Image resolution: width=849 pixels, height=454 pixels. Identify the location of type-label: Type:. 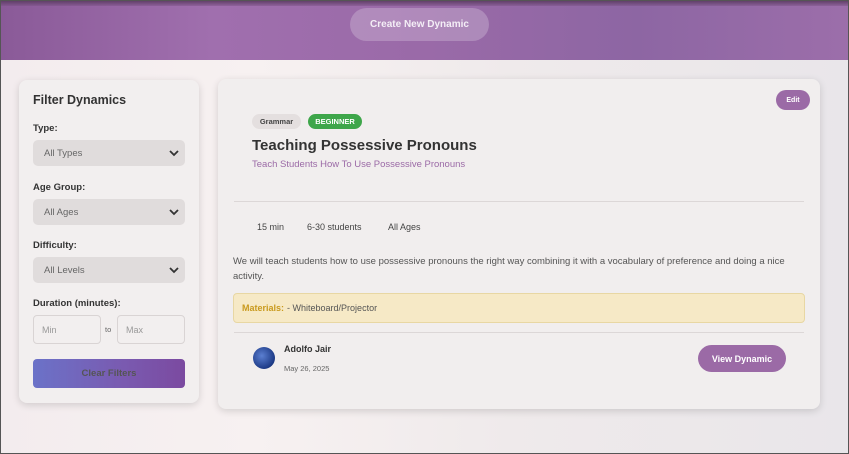
(45, 128).